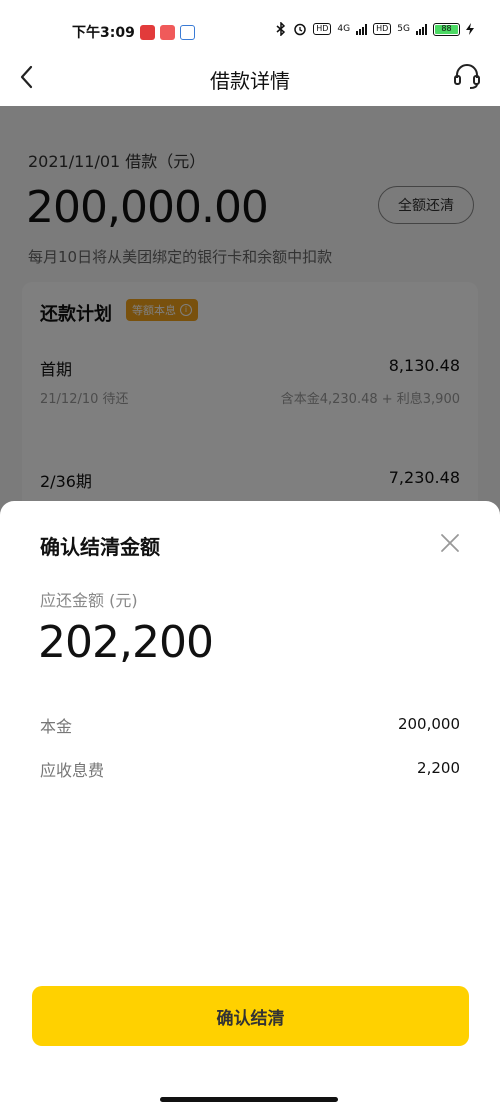 The image size is (500, 1111). What do you see at coordinates (300, 29) in the screenshot?
I see `alarm-icon` at bounding box center [300, 29].